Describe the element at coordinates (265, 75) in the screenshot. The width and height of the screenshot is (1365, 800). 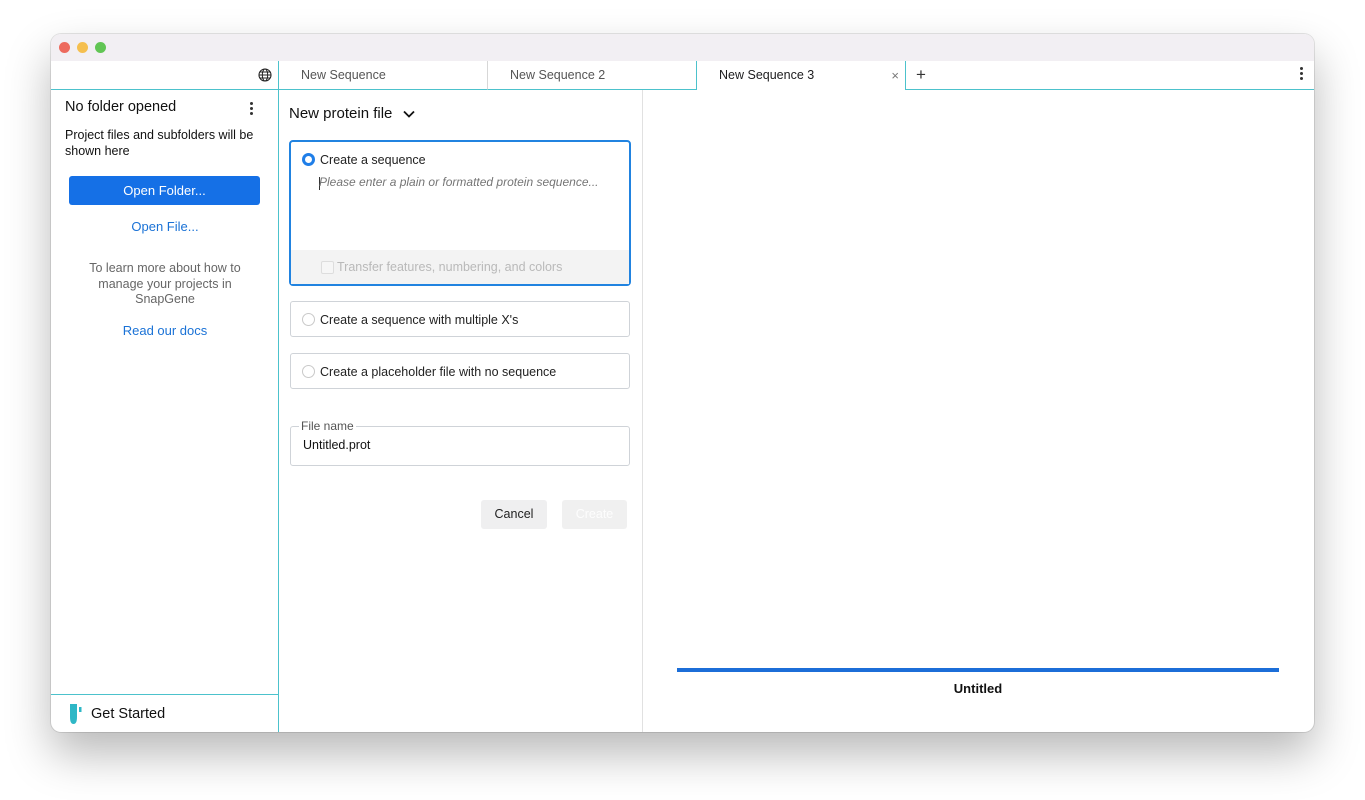
I see `globe-icon` at that location.